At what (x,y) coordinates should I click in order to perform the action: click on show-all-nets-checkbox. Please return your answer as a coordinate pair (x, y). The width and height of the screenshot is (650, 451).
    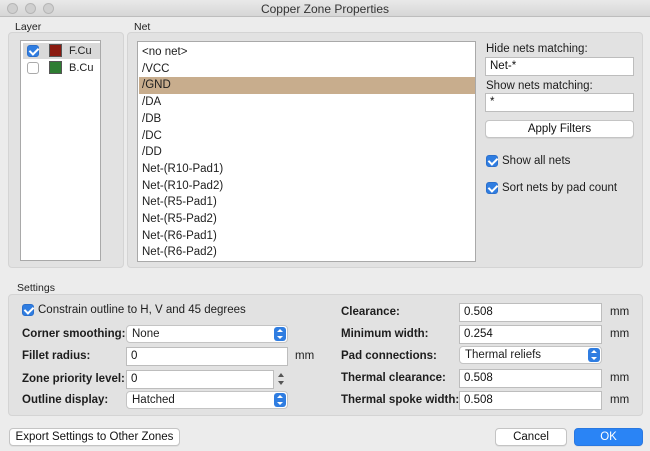
    Looking at the image, I should click on (492, 161).